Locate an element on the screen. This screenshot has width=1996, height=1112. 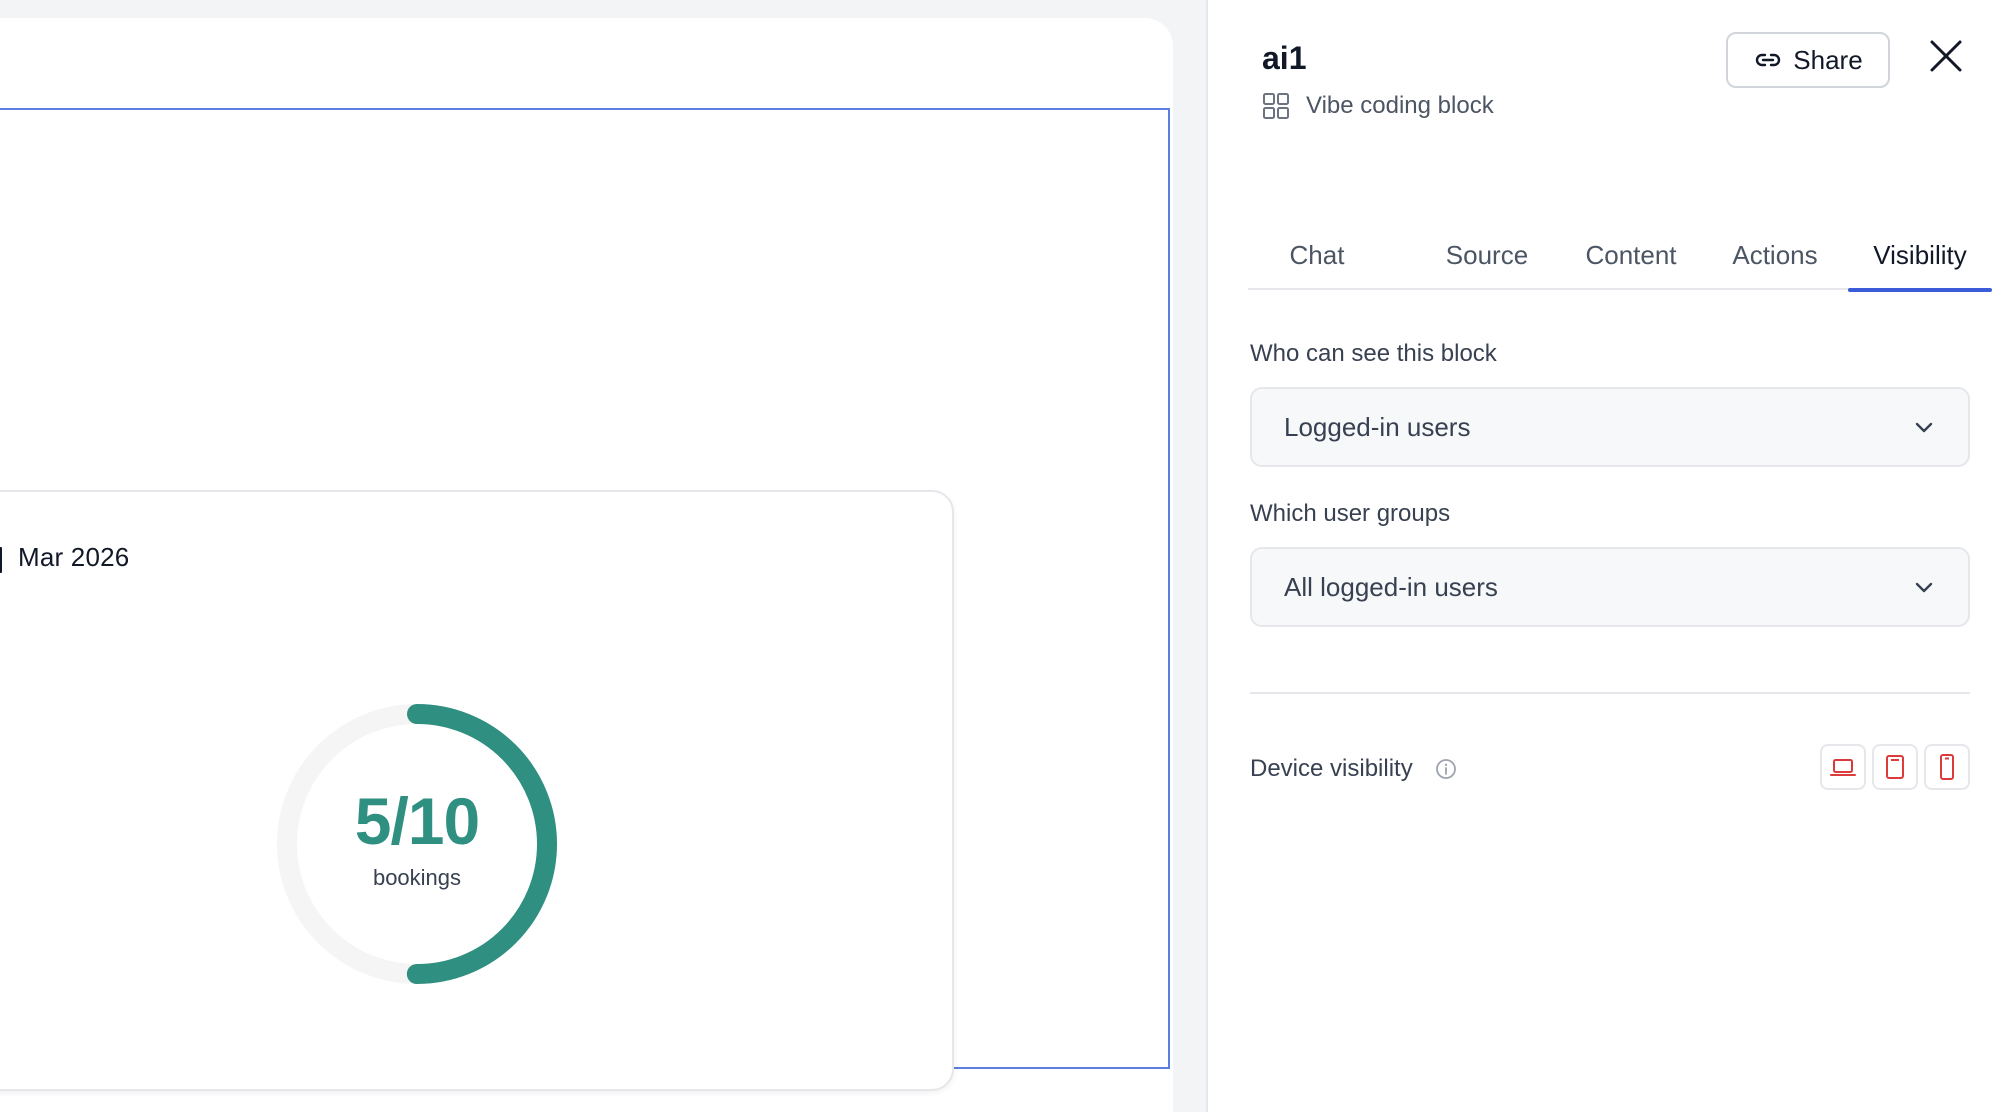
mobile-icon is located at coordinates (1947, 767).